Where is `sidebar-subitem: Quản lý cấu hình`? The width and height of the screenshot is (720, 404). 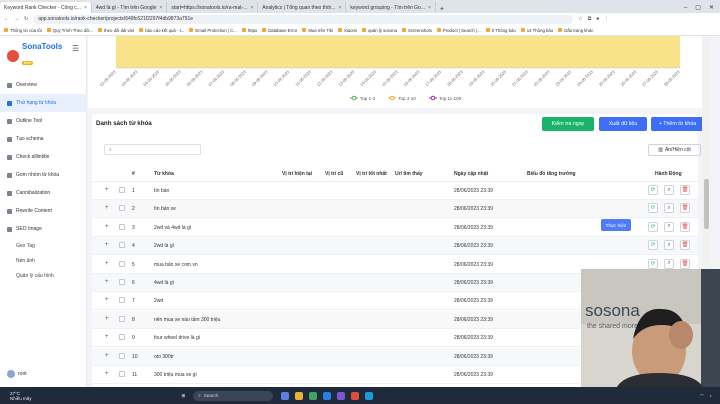 sidebar-subitem: Quản lý cấu hình is located at coordinates (43, 275).